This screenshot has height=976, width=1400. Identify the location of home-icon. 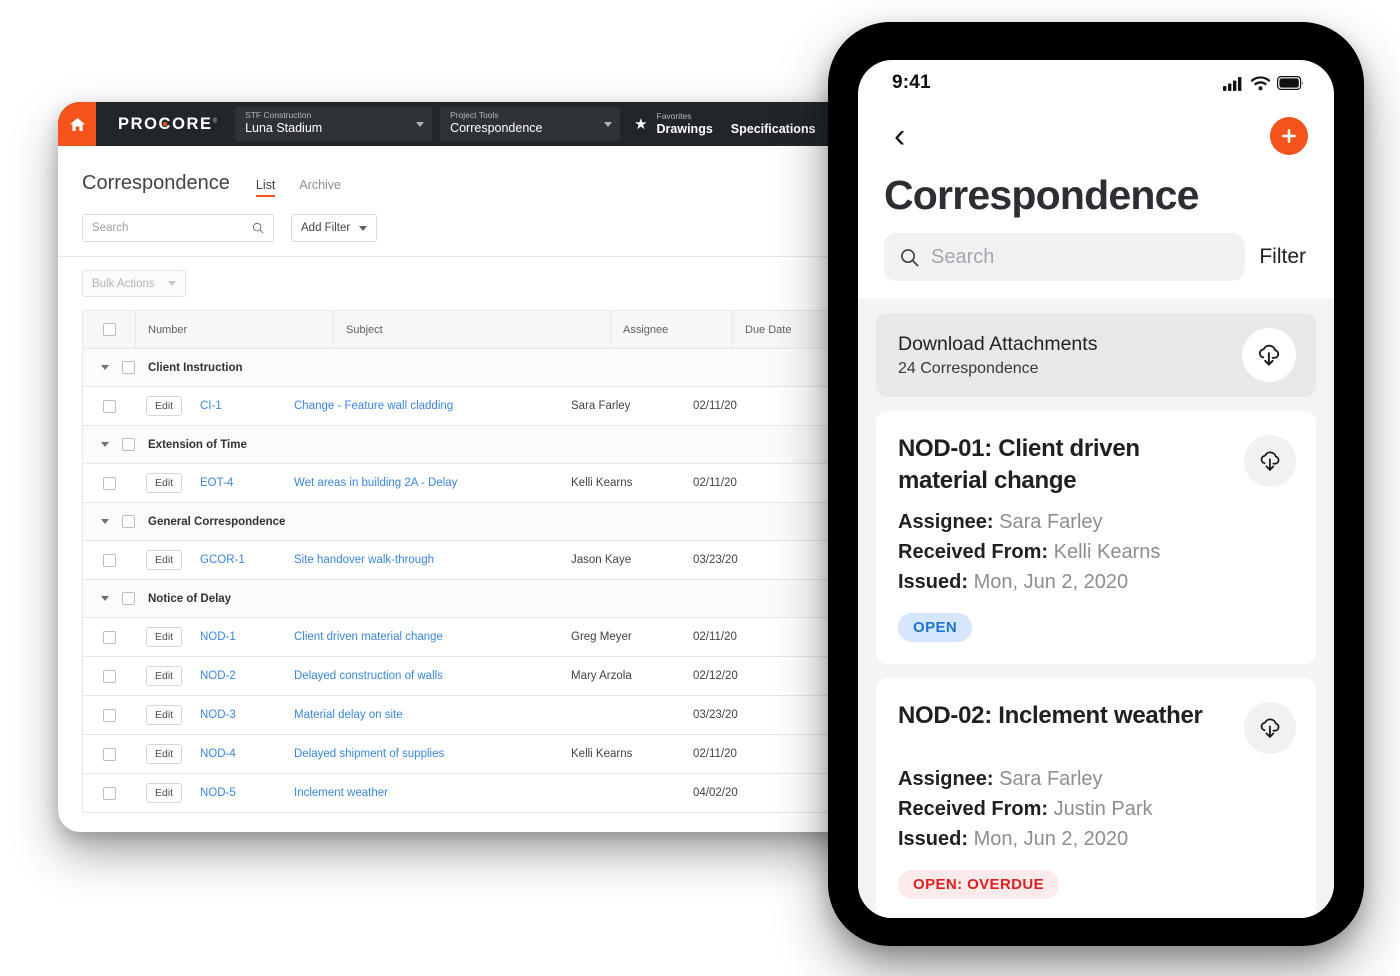
(77, 124).